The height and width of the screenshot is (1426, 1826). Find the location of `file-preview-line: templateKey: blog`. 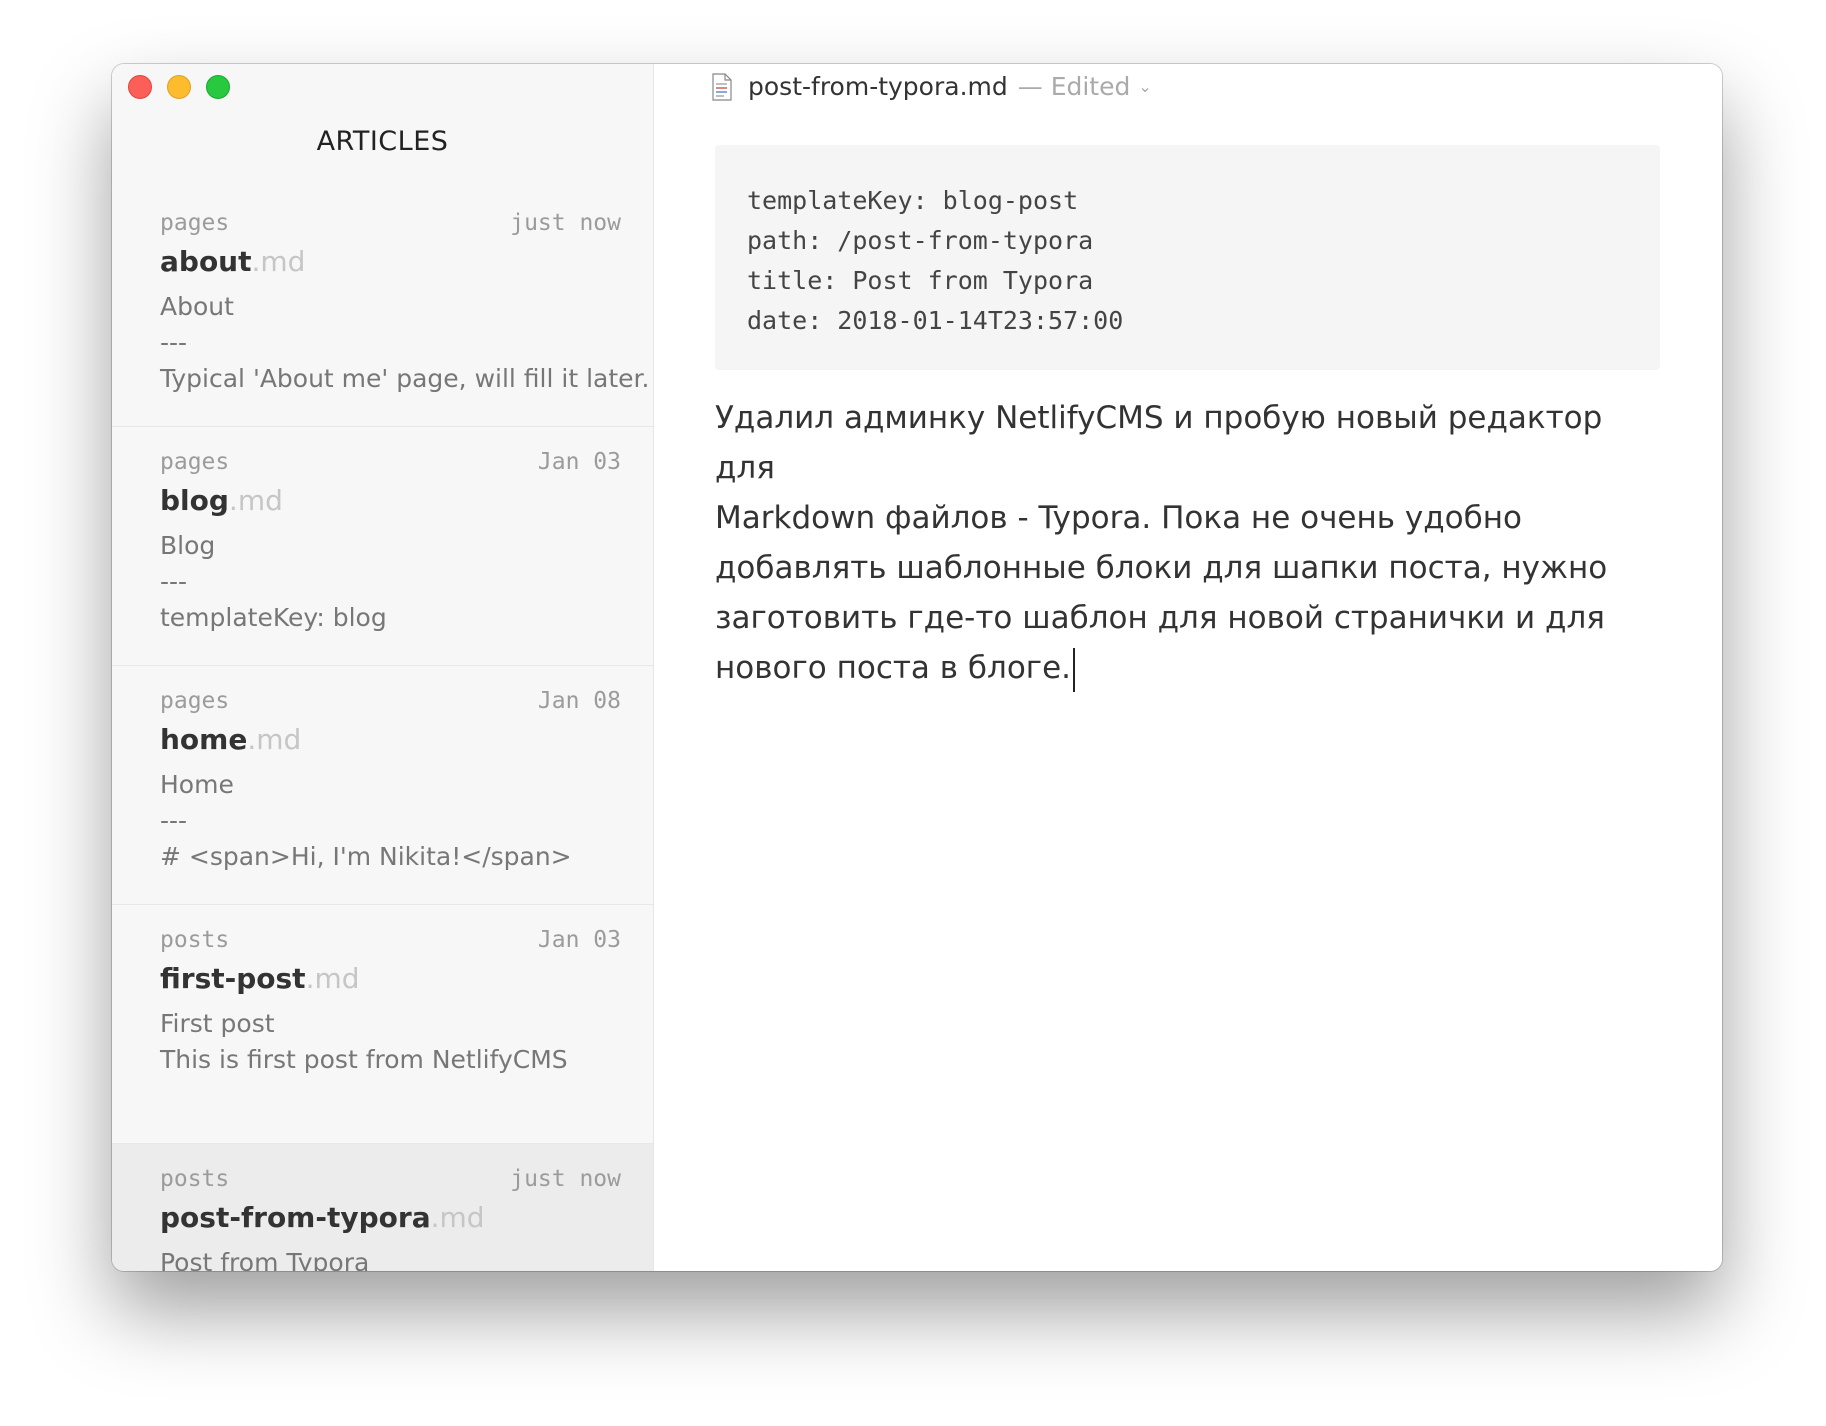

file-preview-line: templateKey: blog is located at coordinates (273, 617).